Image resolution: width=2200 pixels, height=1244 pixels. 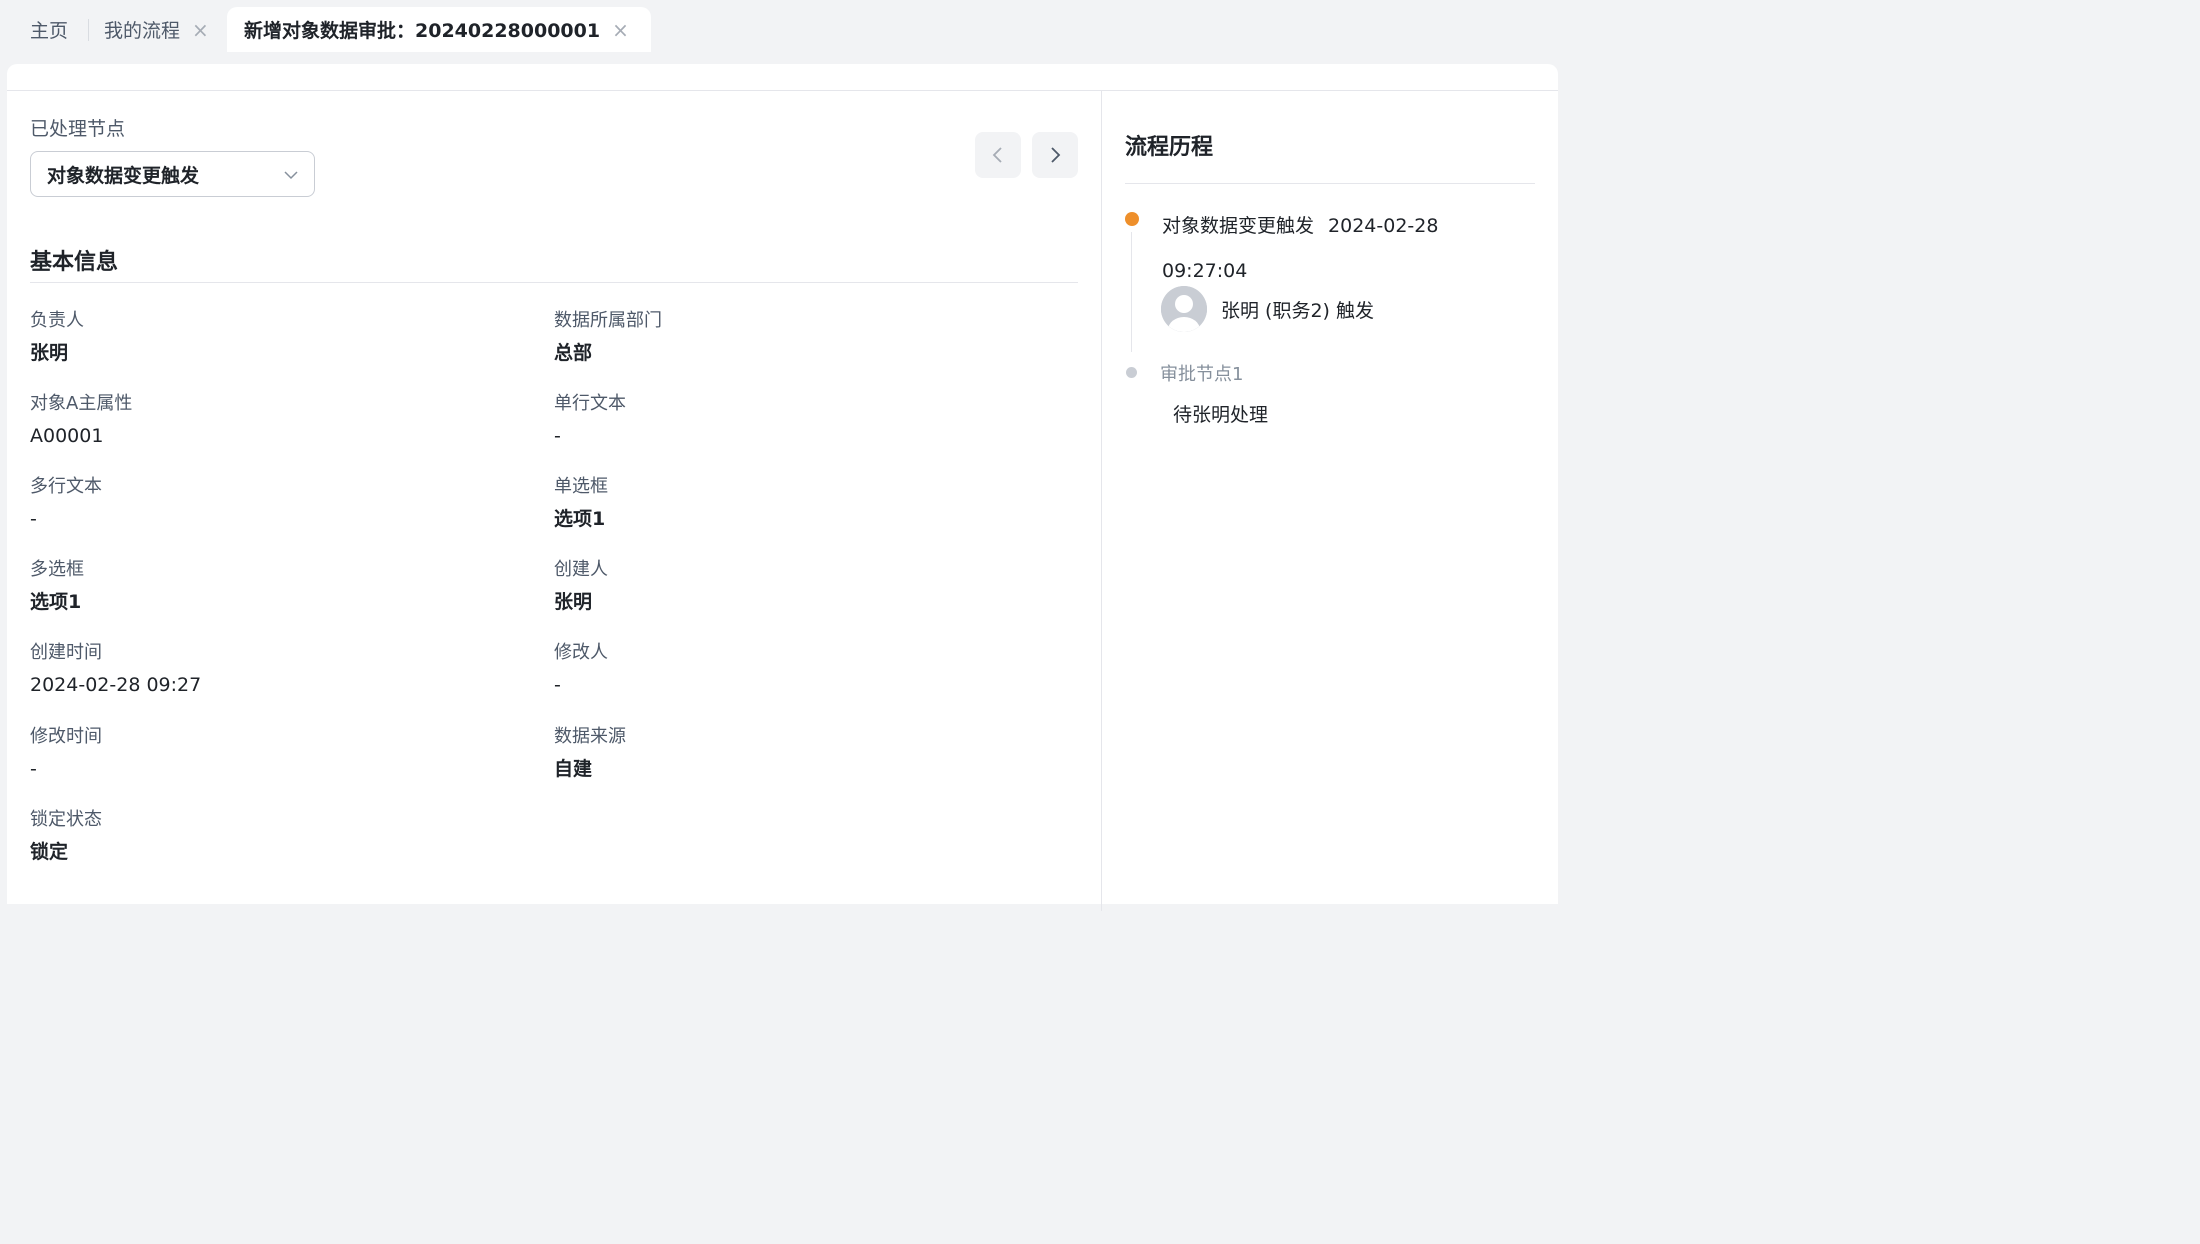 What do you see at coordinates (49, 852) in the screenshot?
I see `field-value: 锁定` at bounding box center [49, 852].